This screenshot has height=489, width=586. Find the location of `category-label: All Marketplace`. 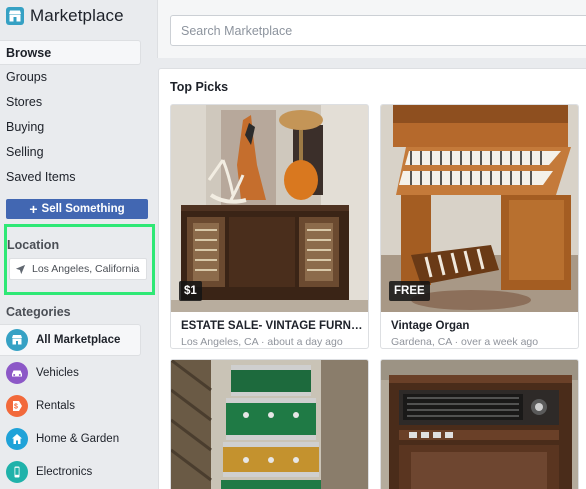

category-label: All Marketplace is located at coordinates (78, 340).